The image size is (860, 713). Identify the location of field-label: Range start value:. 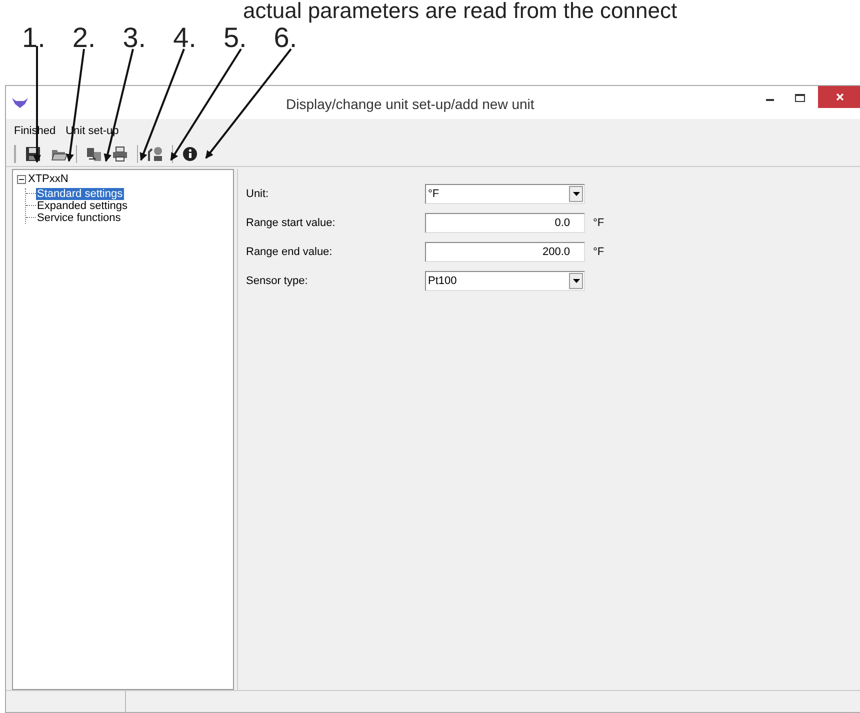
(291, 223).